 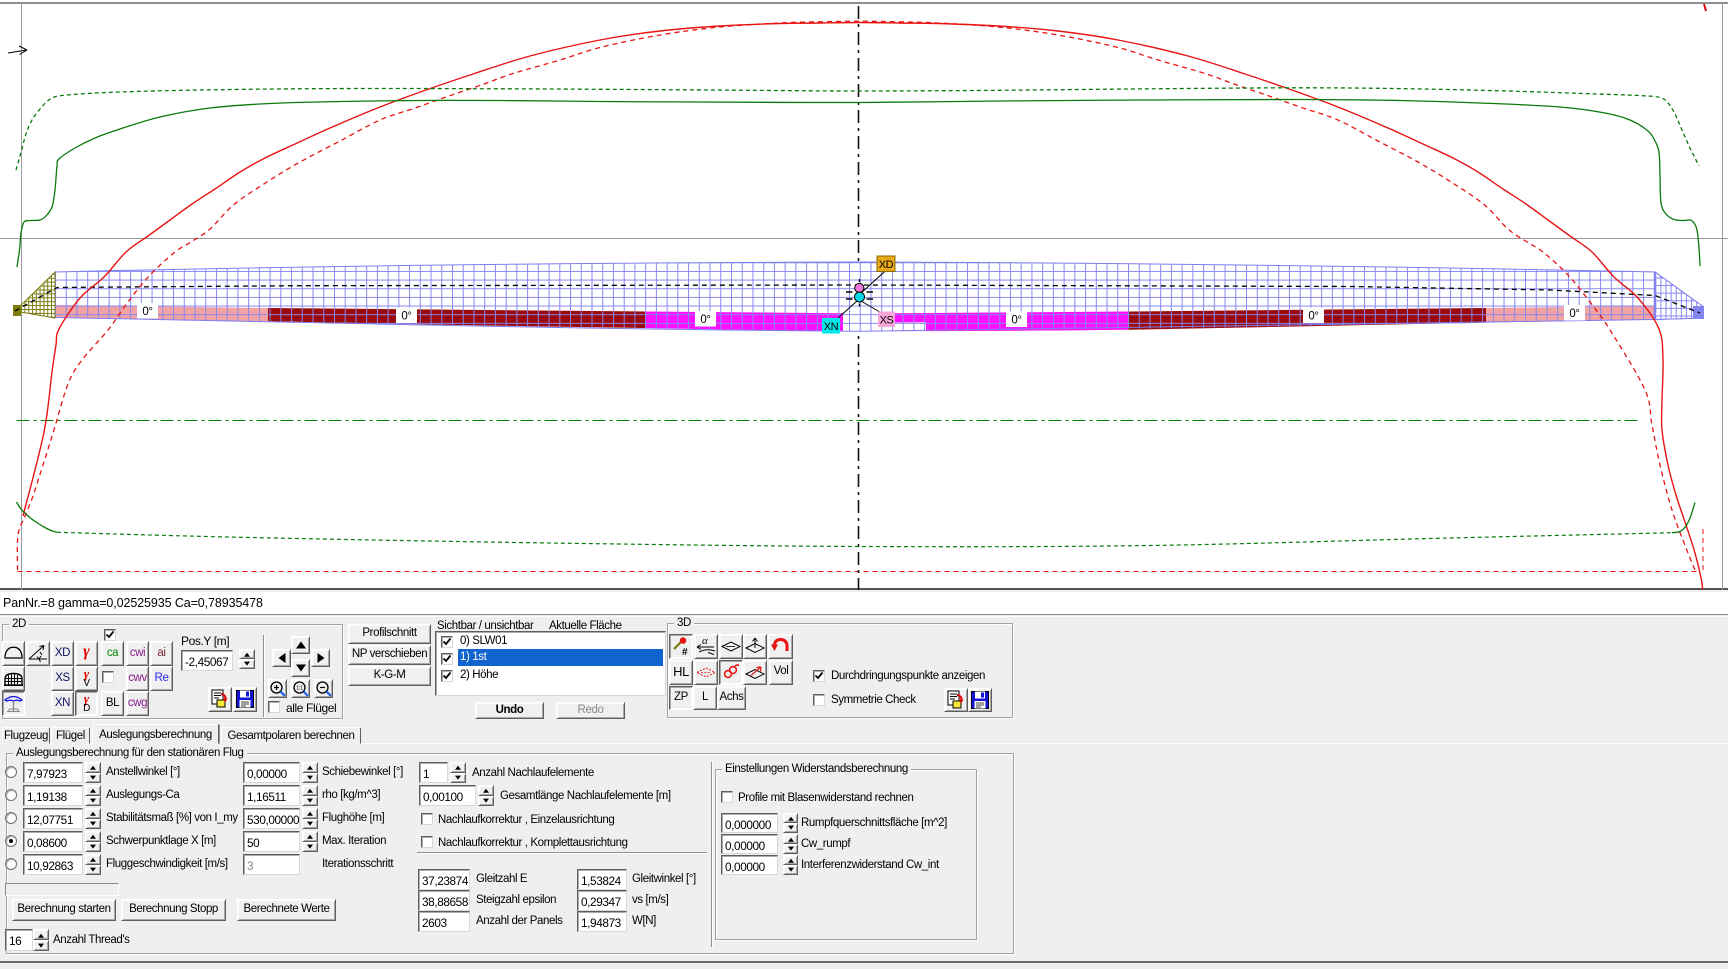 I want to click on svg-text: XS, so click(x=887, y=321).